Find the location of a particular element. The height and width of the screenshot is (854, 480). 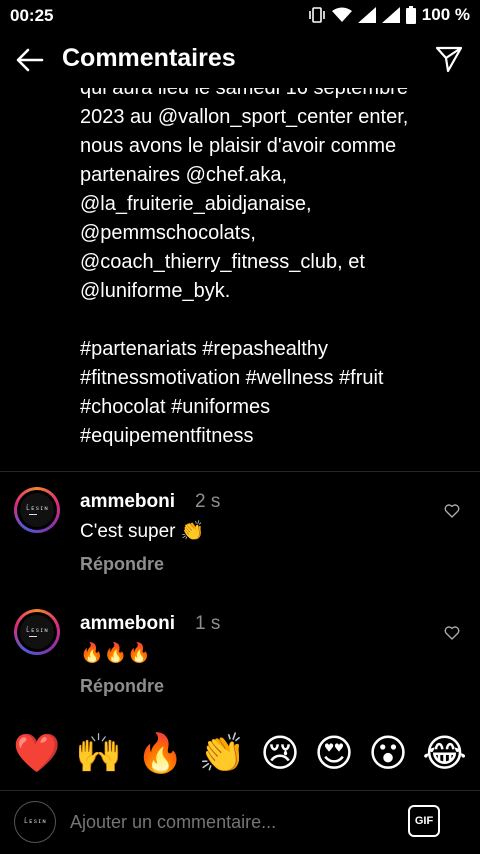

status-icons: 100 % is located at coordinates (389, 15).